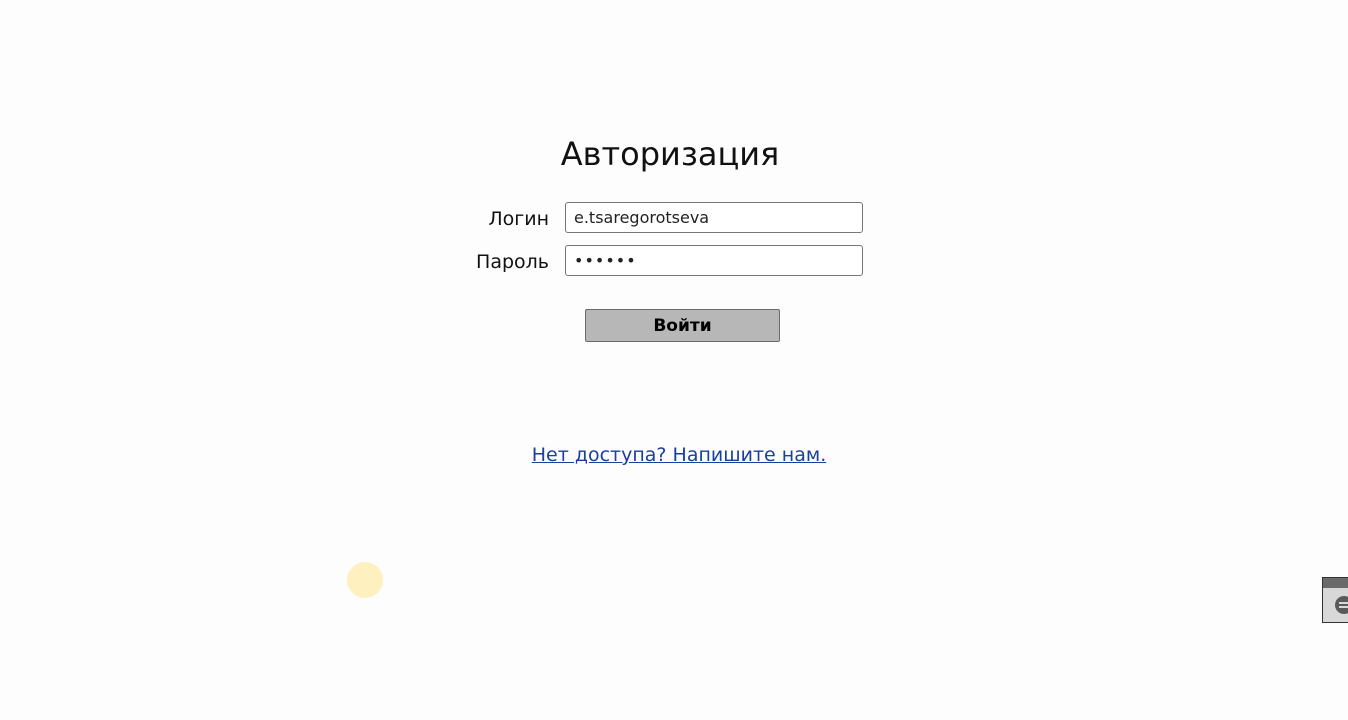 The image size is (1348, 720). Describe the element at coordinates (682, 325) in the screenshot. I see `login-button: Войти` at that location.